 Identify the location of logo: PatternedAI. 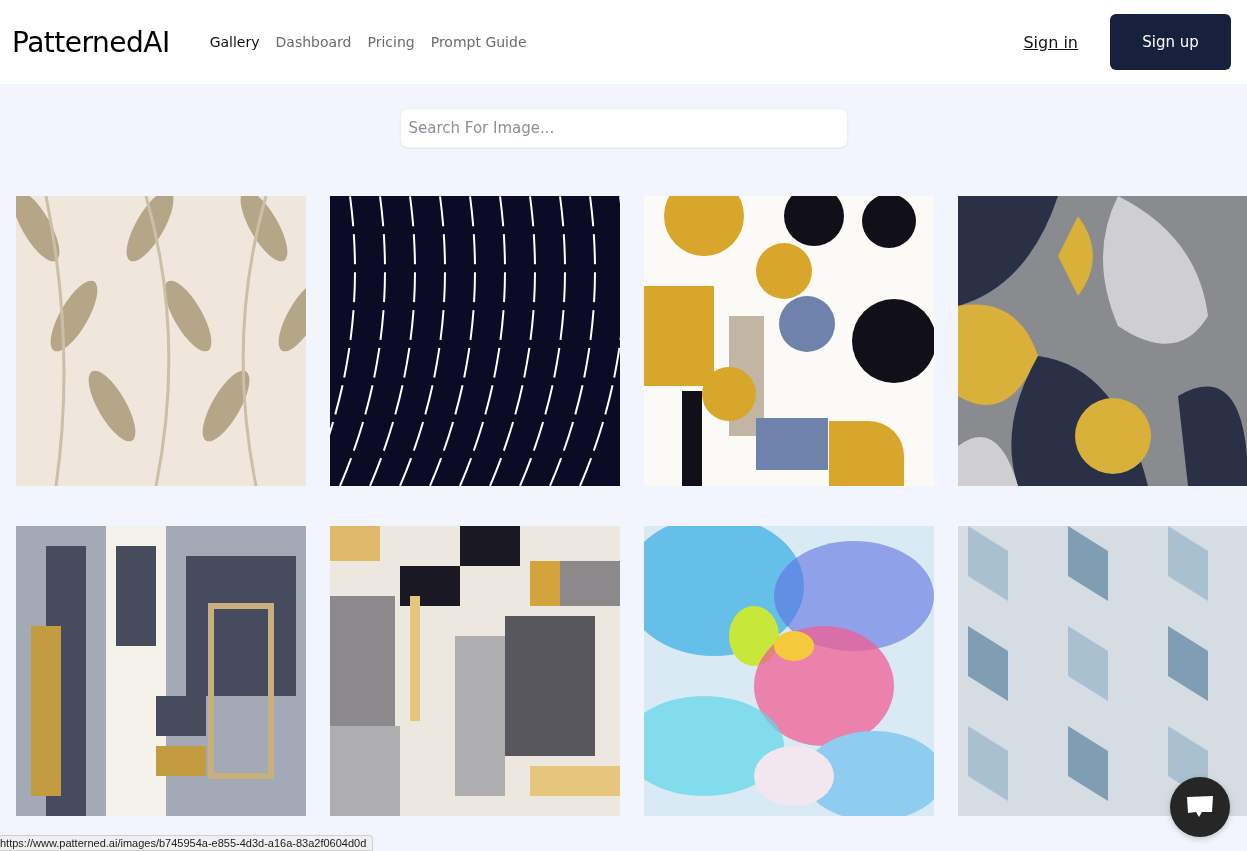
(91, 42).